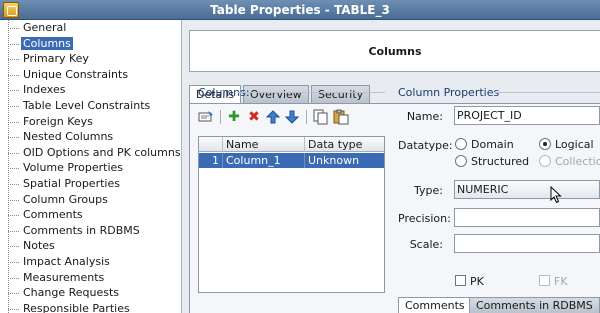 The width and height of the screenshot is (600, 313). What do you see at coordinates (211, 160) in the screenshot?
I see `row-index: 1` at bounding box center [211, 160].